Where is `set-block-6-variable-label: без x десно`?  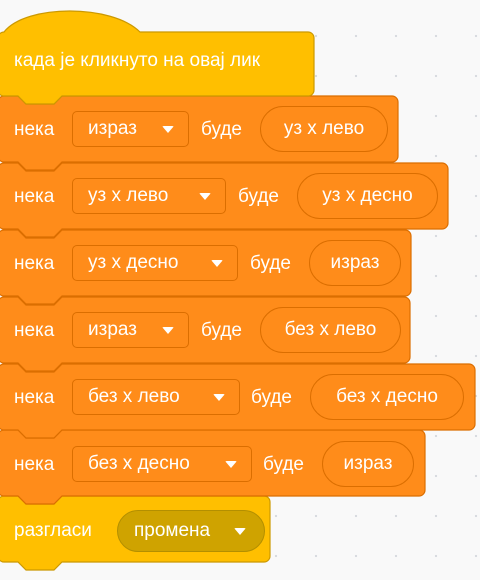
set-block-6-variable-label: без x десно is located at coordinates (139, 463).